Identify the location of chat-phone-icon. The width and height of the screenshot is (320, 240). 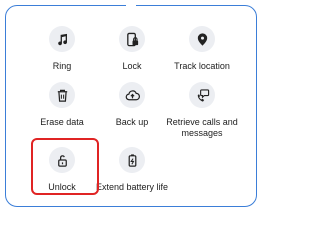
(202, 95).